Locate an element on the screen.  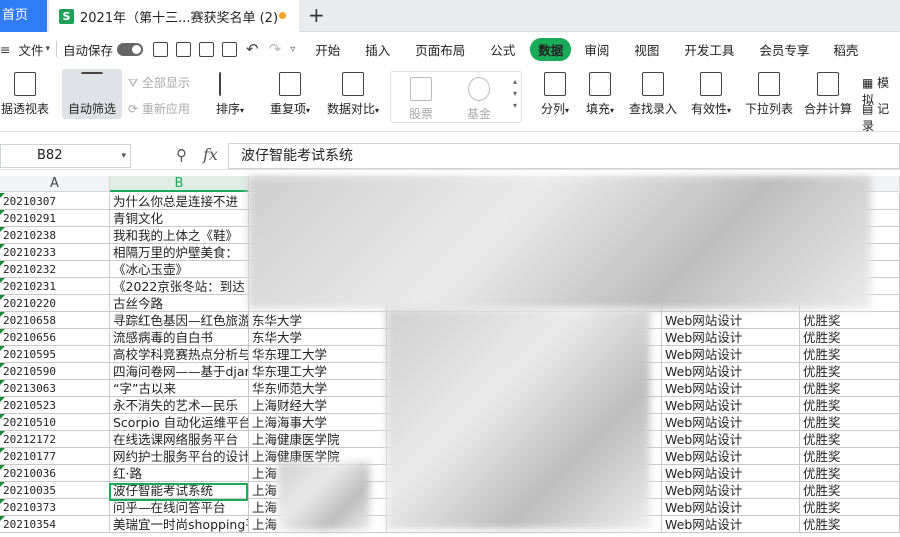
chevron-down-icon: ▾ is located at coordinates (123, 156).